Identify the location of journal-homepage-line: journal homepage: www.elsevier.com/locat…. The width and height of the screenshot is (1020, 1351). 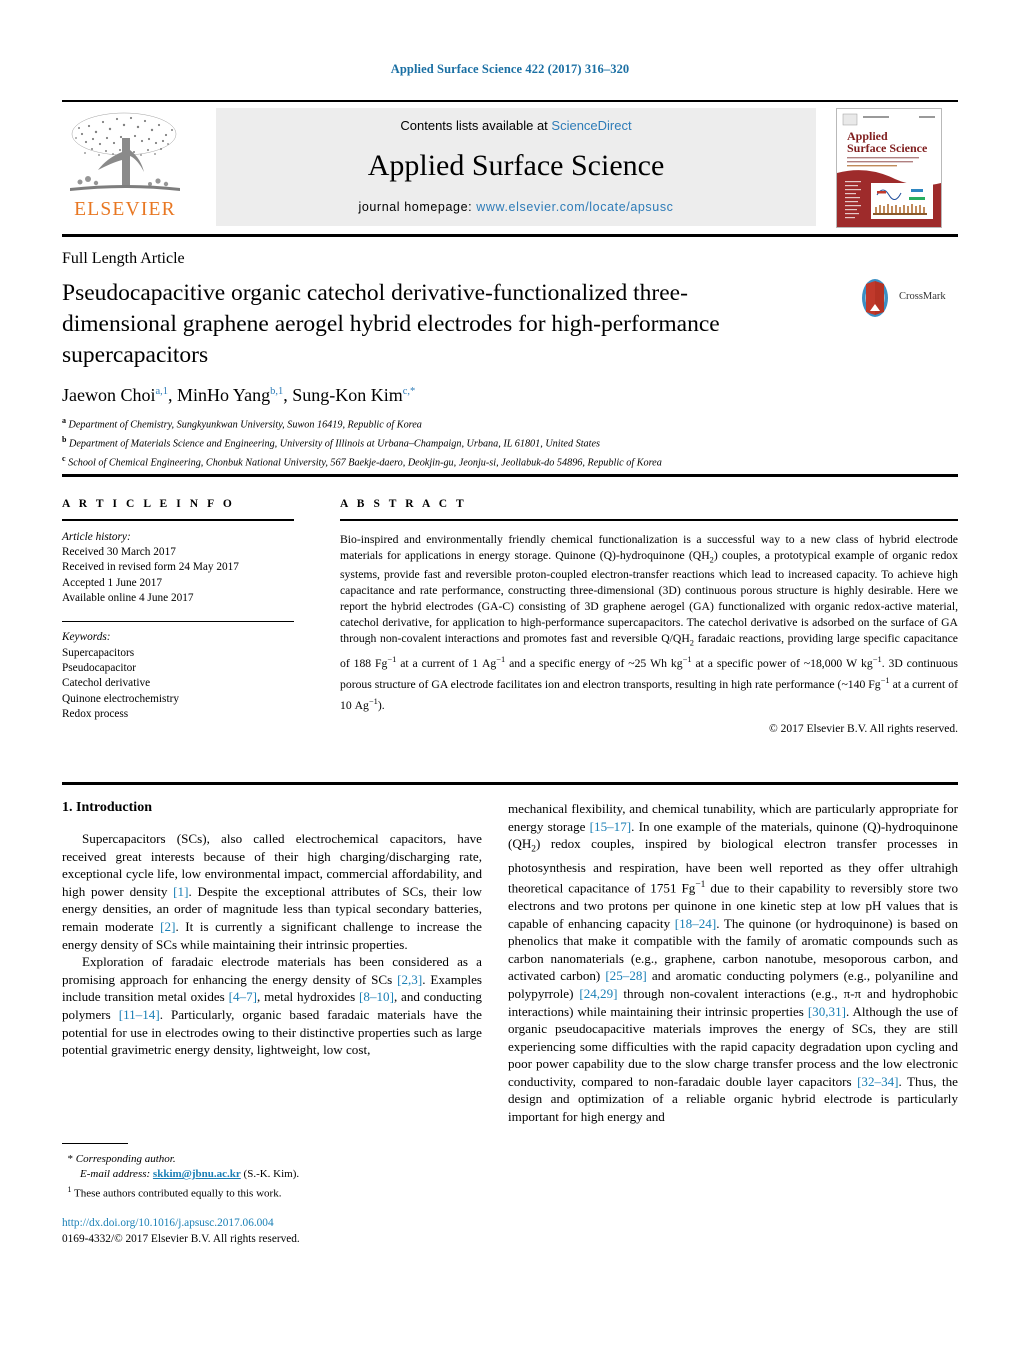
(516, 207).